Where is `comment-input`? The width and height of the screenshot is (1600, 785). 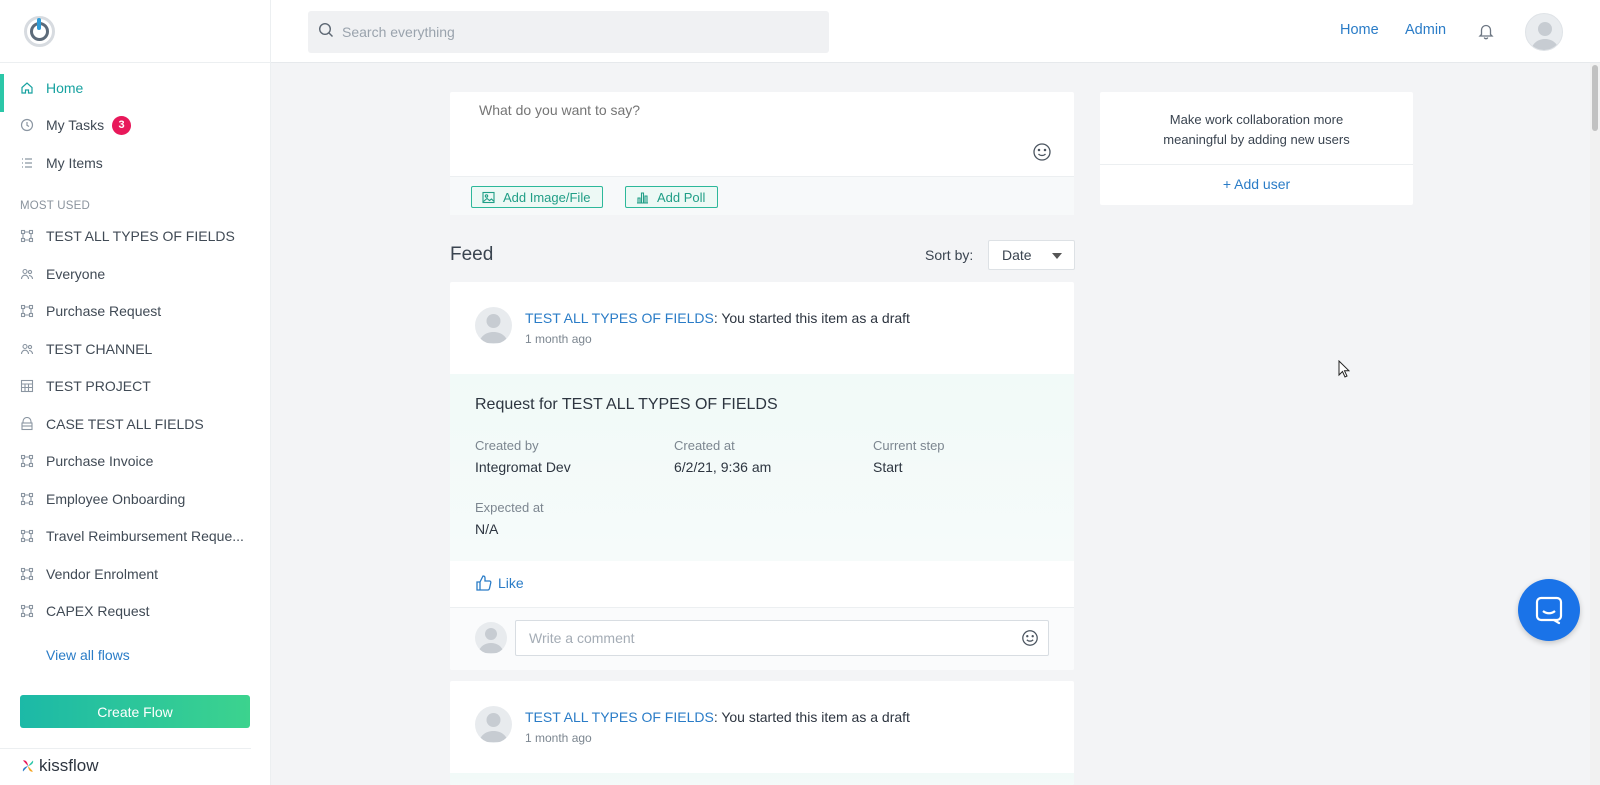 comment-input is located at coordinates (782, 638).